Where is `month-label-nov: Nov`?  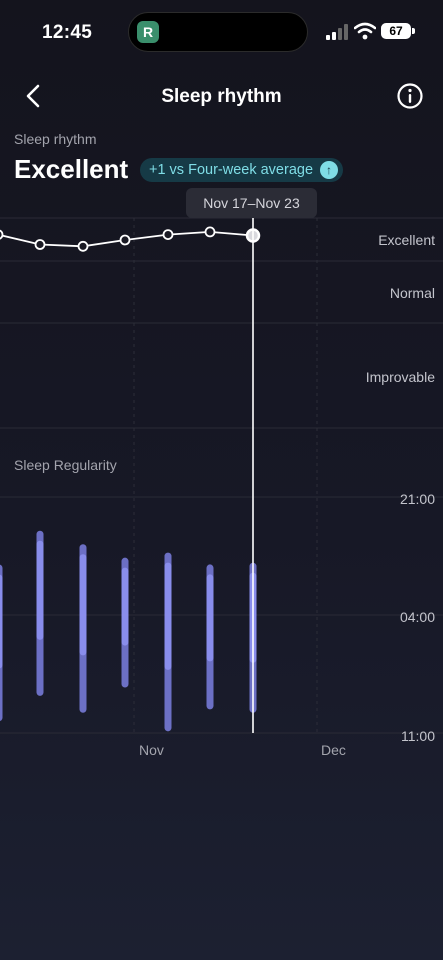
month-label-nov: Nov is located at coordinates (151, 750).